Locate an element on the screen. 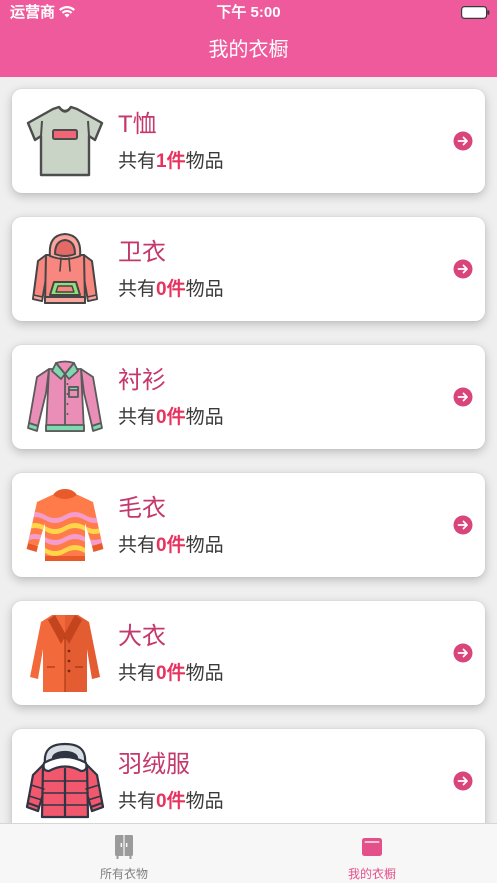  category-card-shirt: 衬衫 共有0件物品 is located at coordinates (248, 397).